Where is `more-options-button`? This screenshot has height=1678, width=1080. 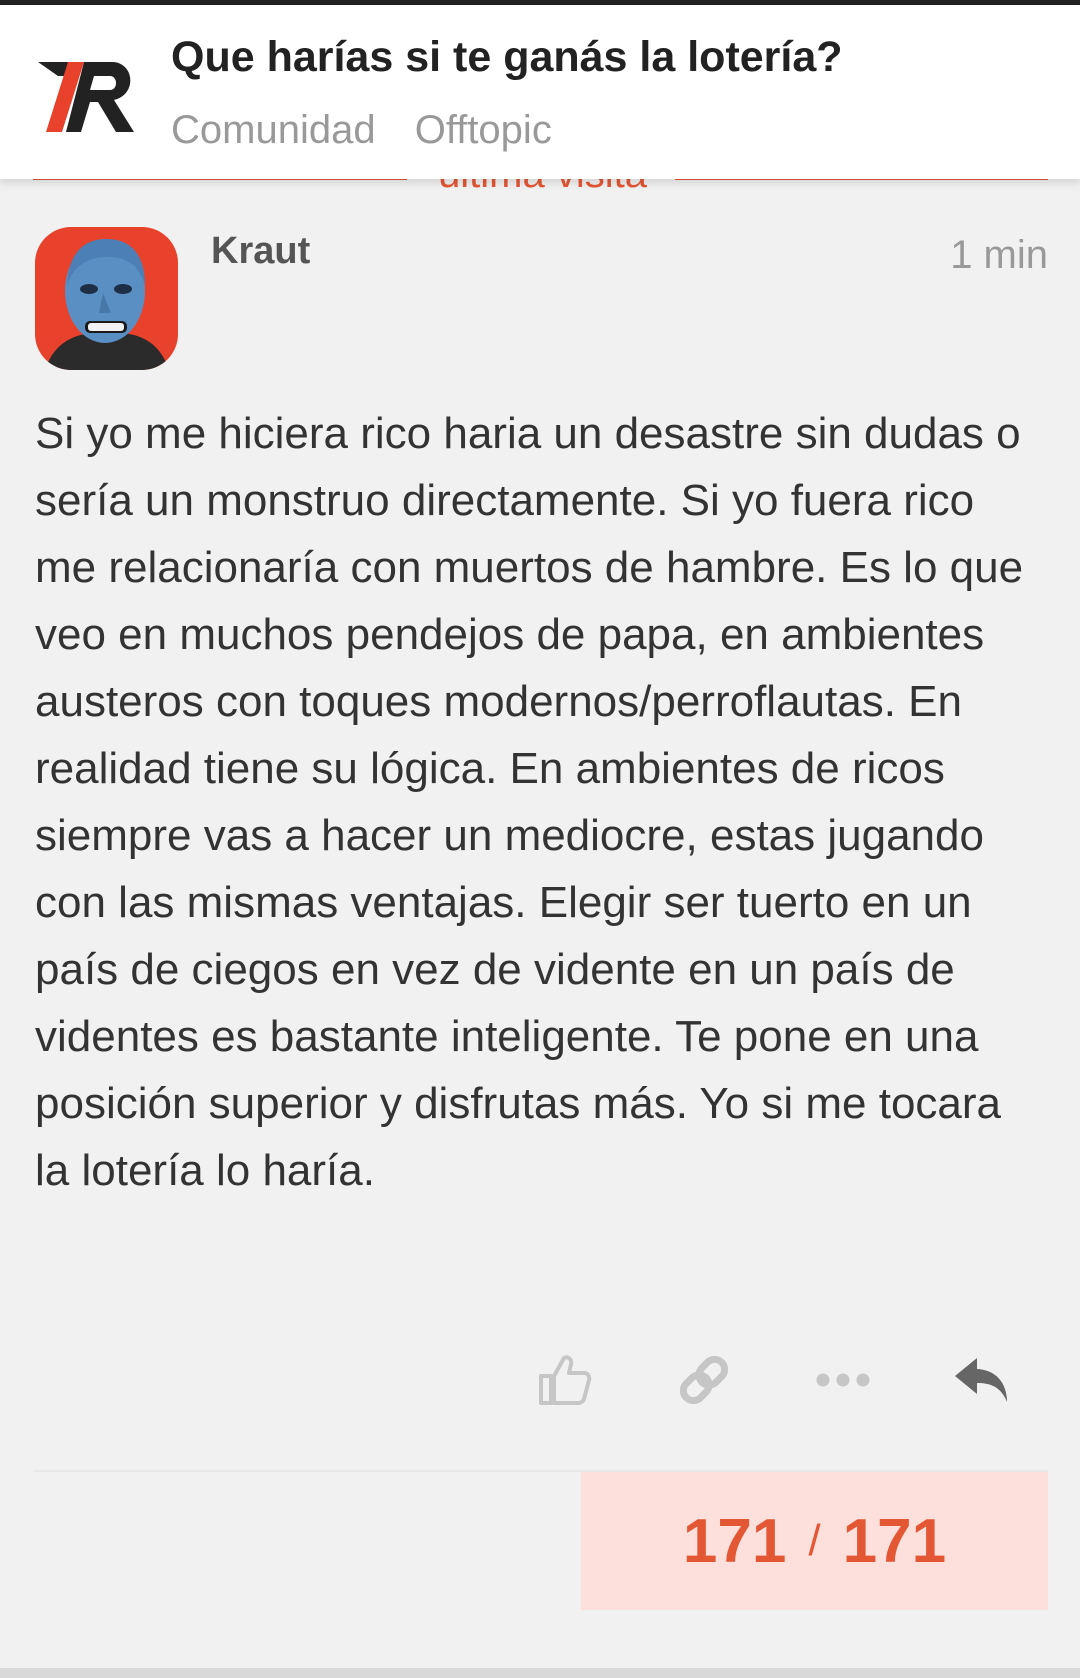
more-options-button is located at coordinates (843, 1380).